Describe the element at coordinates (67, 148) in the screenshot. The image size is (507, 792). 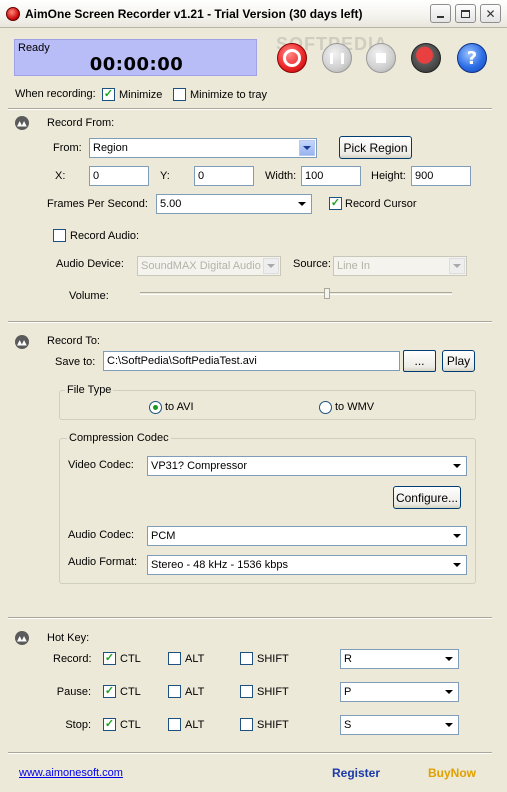
I see `from-label: From:` at that location.